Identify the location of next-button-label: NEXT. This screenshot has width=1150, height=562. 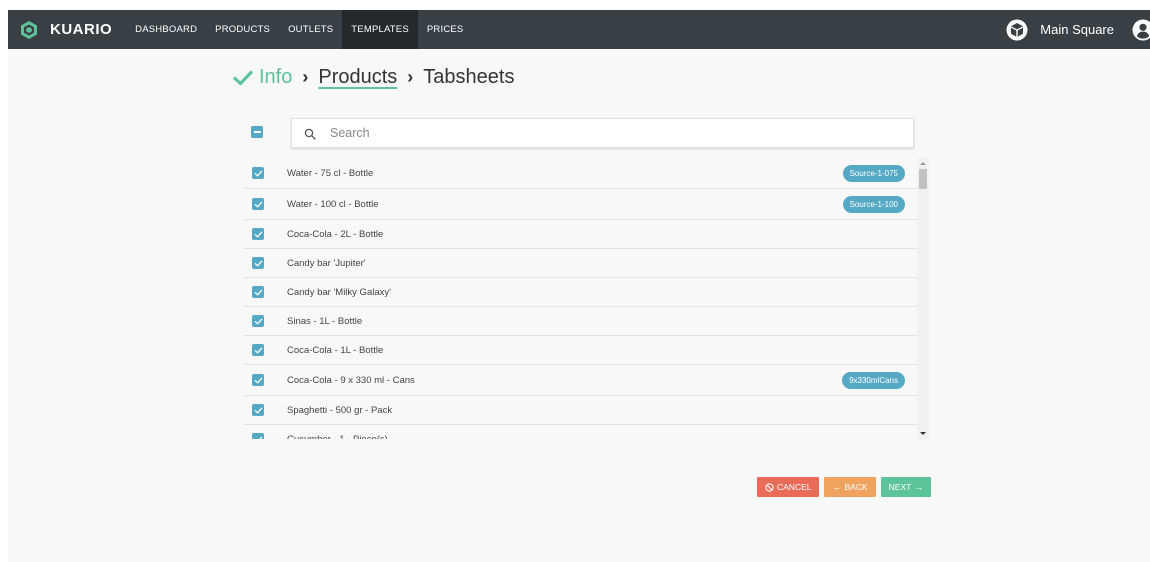
(900, 487).